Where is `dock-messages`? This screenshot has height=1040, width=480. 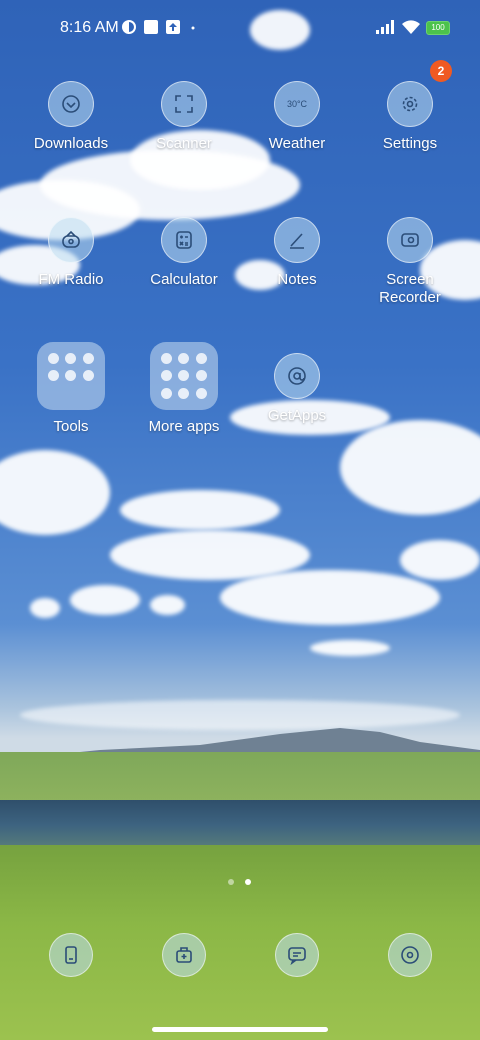 dock-messages is located at coordinates (297, 955).